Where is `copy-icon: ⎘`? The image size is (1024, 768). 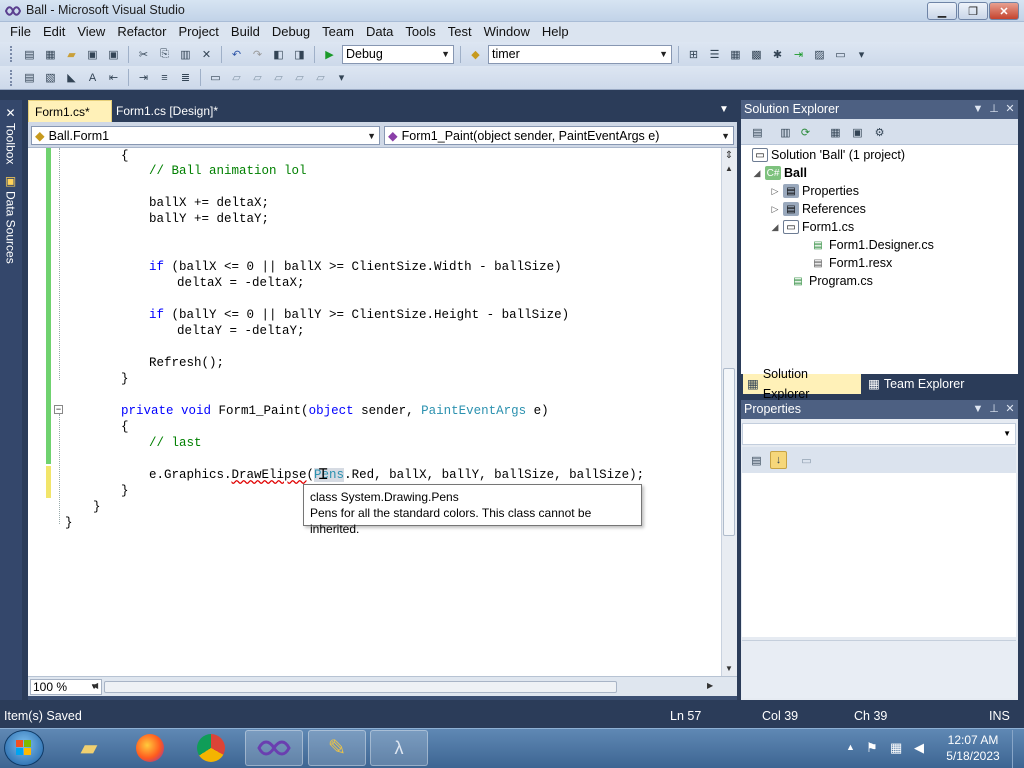 copy-icon: ⎘ is located at coordinates (164, 54).